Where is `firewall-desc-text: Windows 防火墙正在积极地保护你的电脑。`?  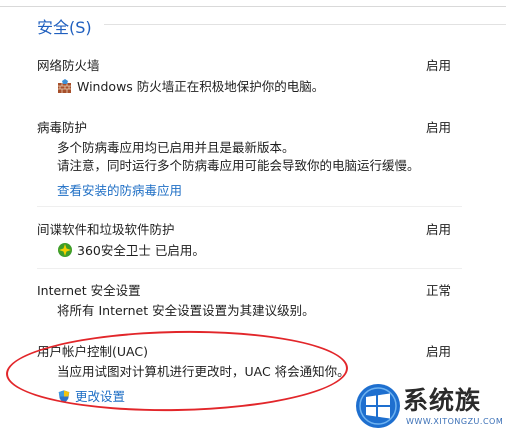
firewall-desc-text: Windows 防火墙正在积极地保护你的电脑。 is located at coordinates (201, 86).